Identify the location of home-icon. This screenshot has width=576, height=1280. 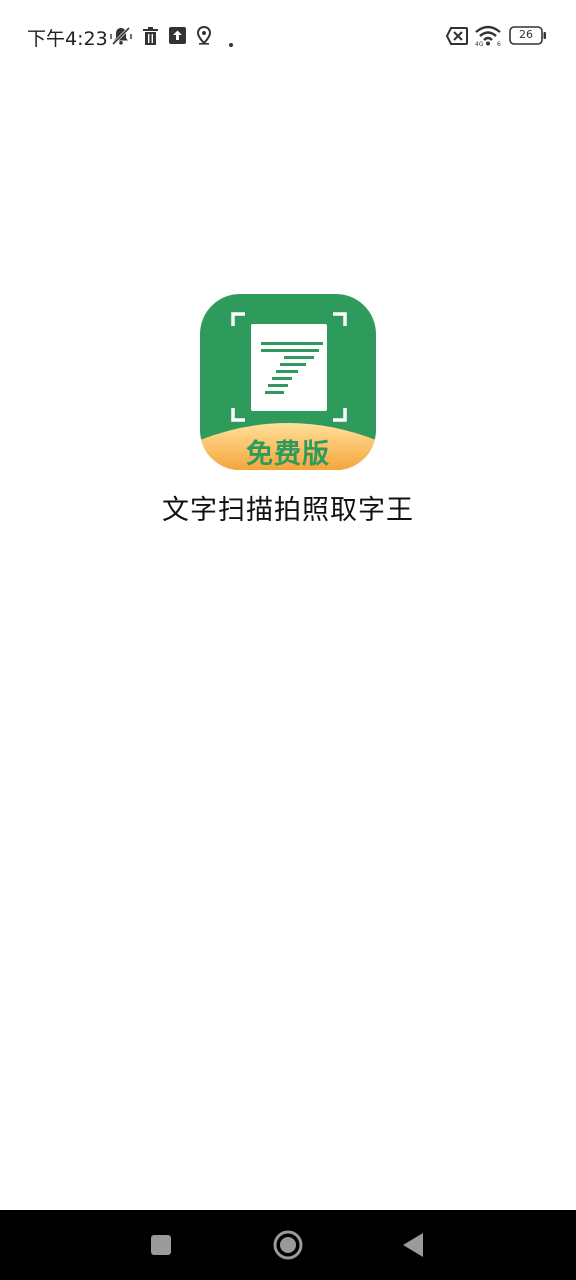
(288, 1247).